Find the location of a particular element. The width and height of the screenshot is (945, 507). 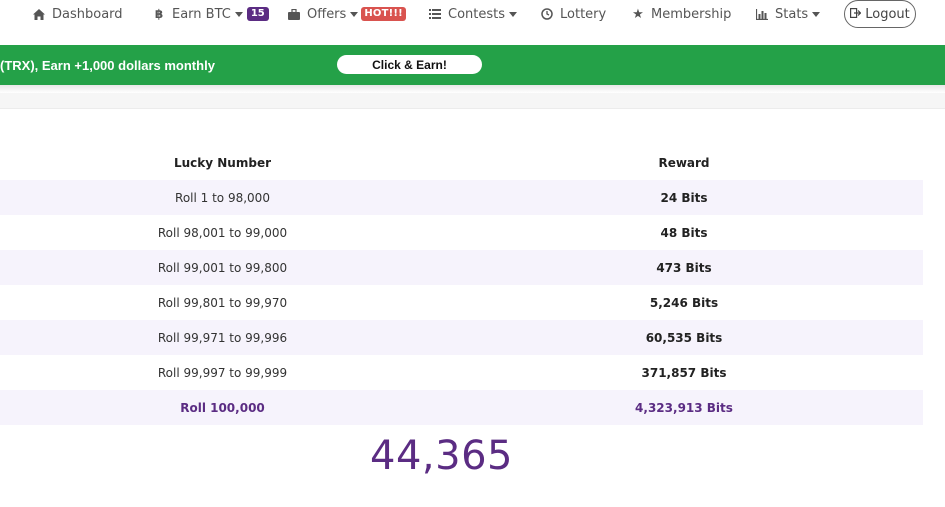

nav-earn-btc-label: Earn BTC is located at coordinates (201, 14).